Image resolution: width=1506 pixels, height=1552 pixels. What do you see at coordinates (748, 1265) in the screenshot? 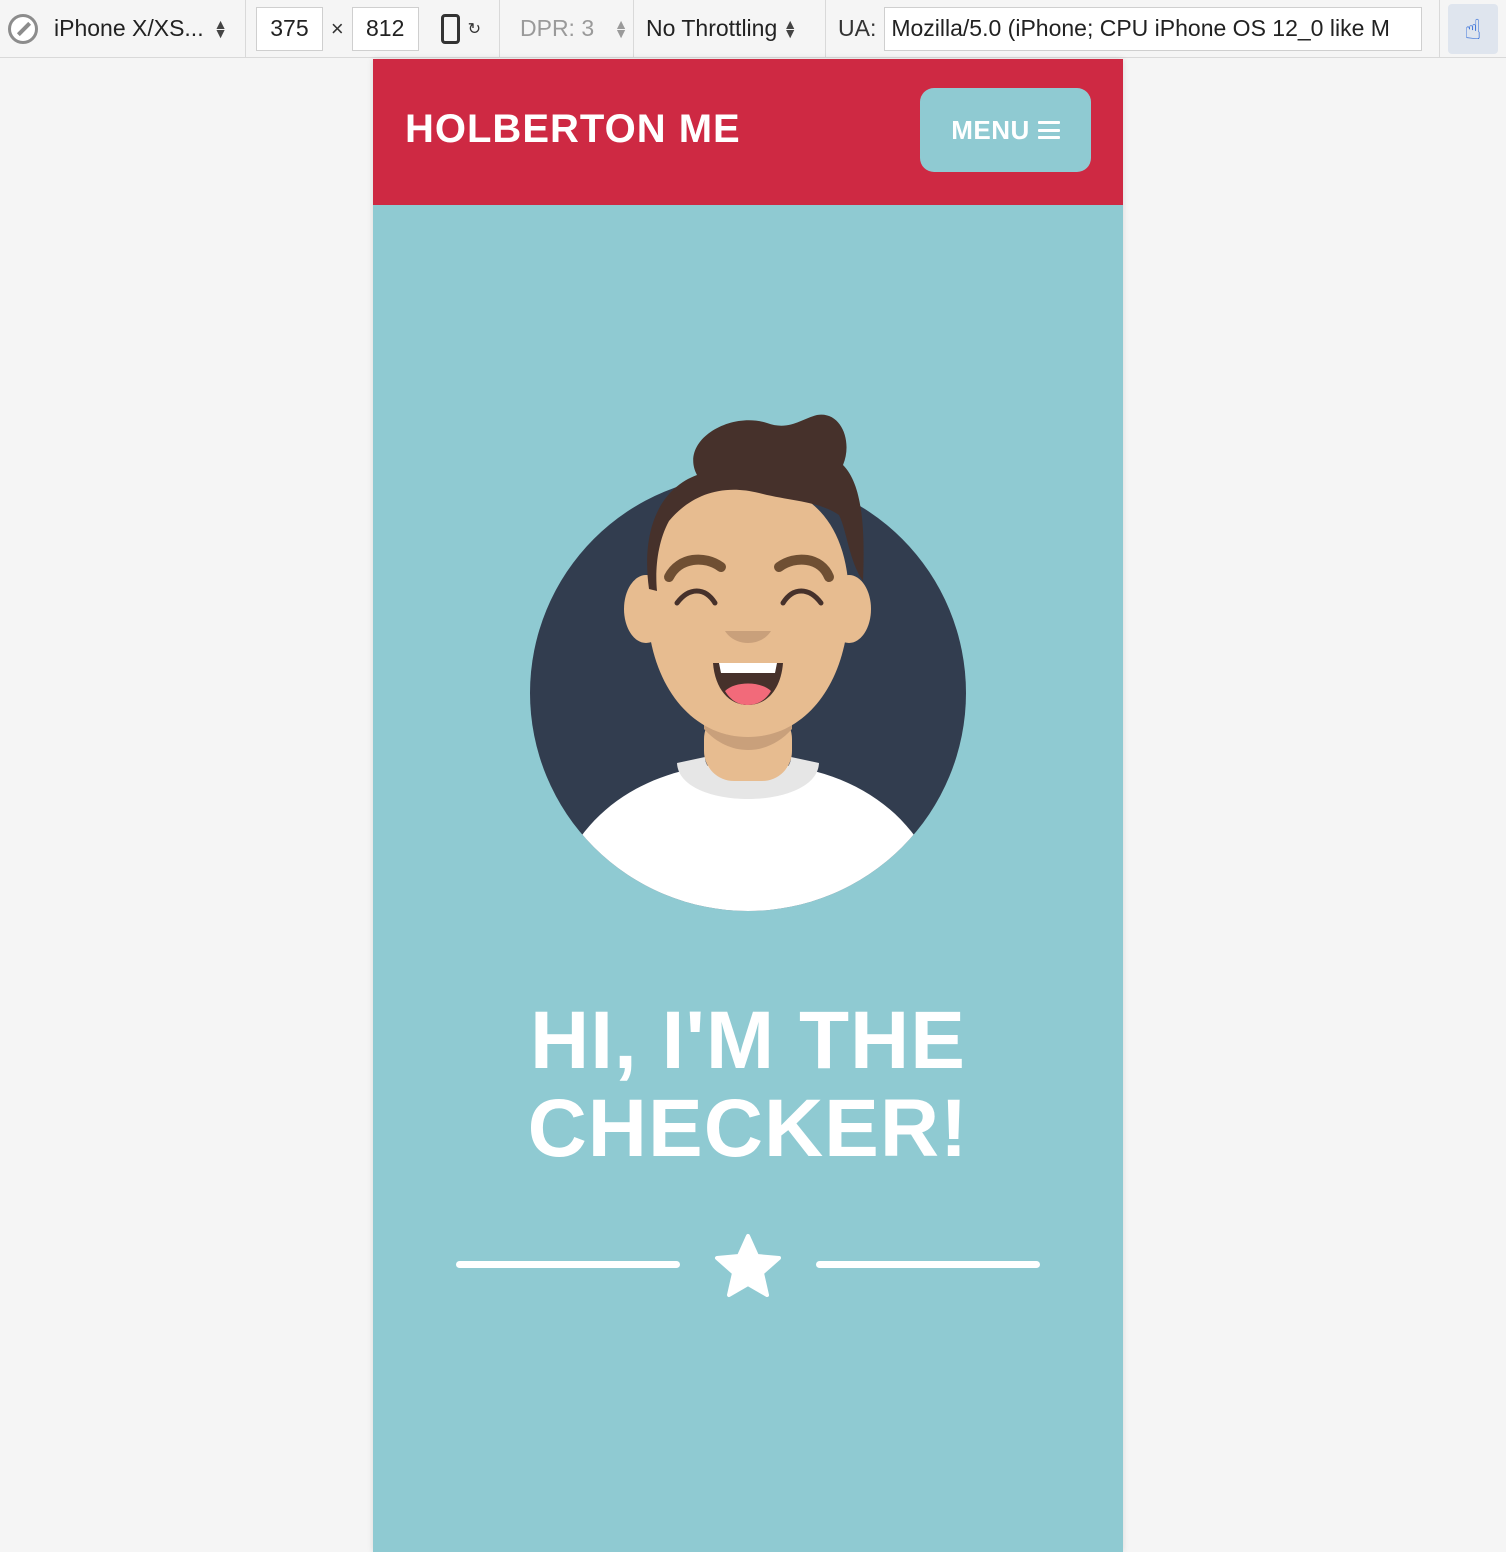
I see `star-icon` at bounding box center [748, 1265].